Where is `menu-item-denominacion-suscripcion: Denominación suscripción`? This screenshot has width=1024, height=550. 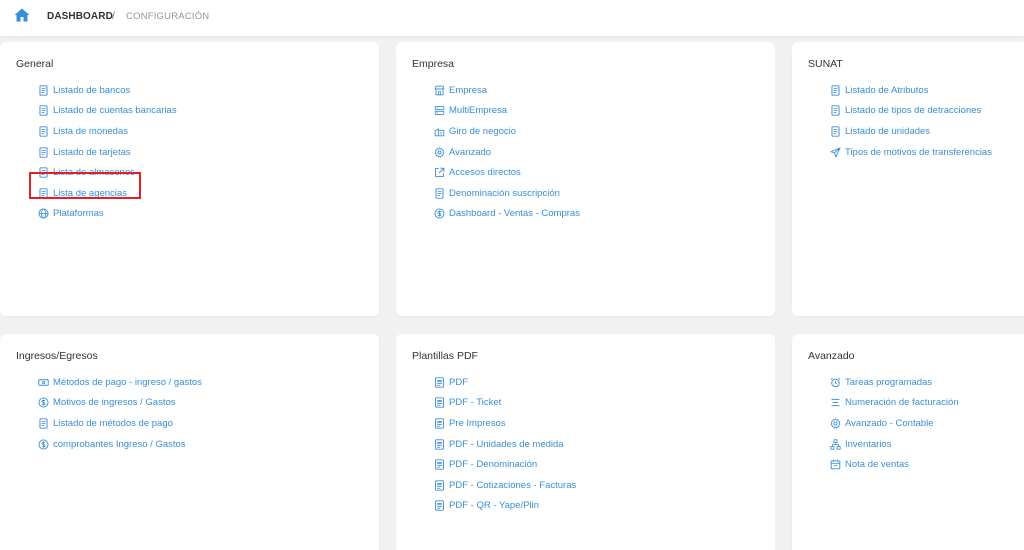 menu-item-denominacion-suscripcion: Denominación suscripción is located at coordinates (507, 193).